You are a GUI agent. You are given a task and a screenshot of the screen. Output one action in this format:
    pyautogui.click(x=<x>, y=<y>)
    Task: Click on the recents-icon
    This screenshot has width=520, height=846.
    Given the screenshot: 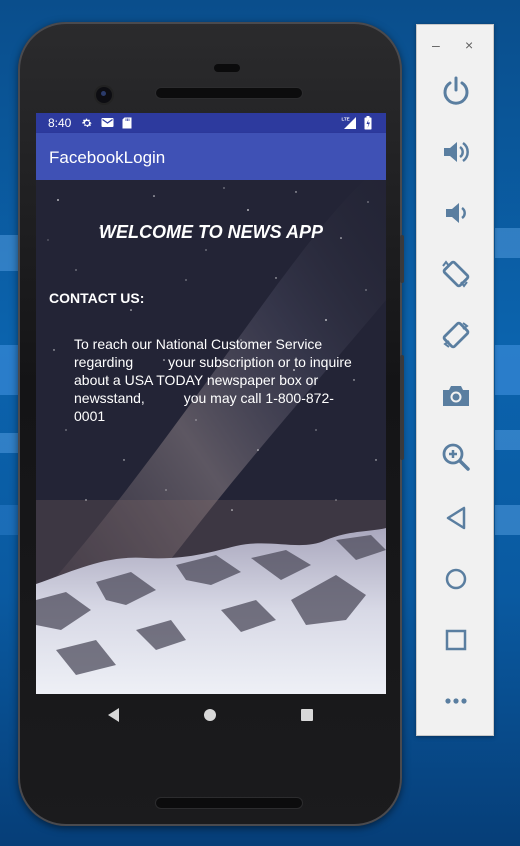 What is the action you would take?
    pyautogui.click(x=307, y=715)
    